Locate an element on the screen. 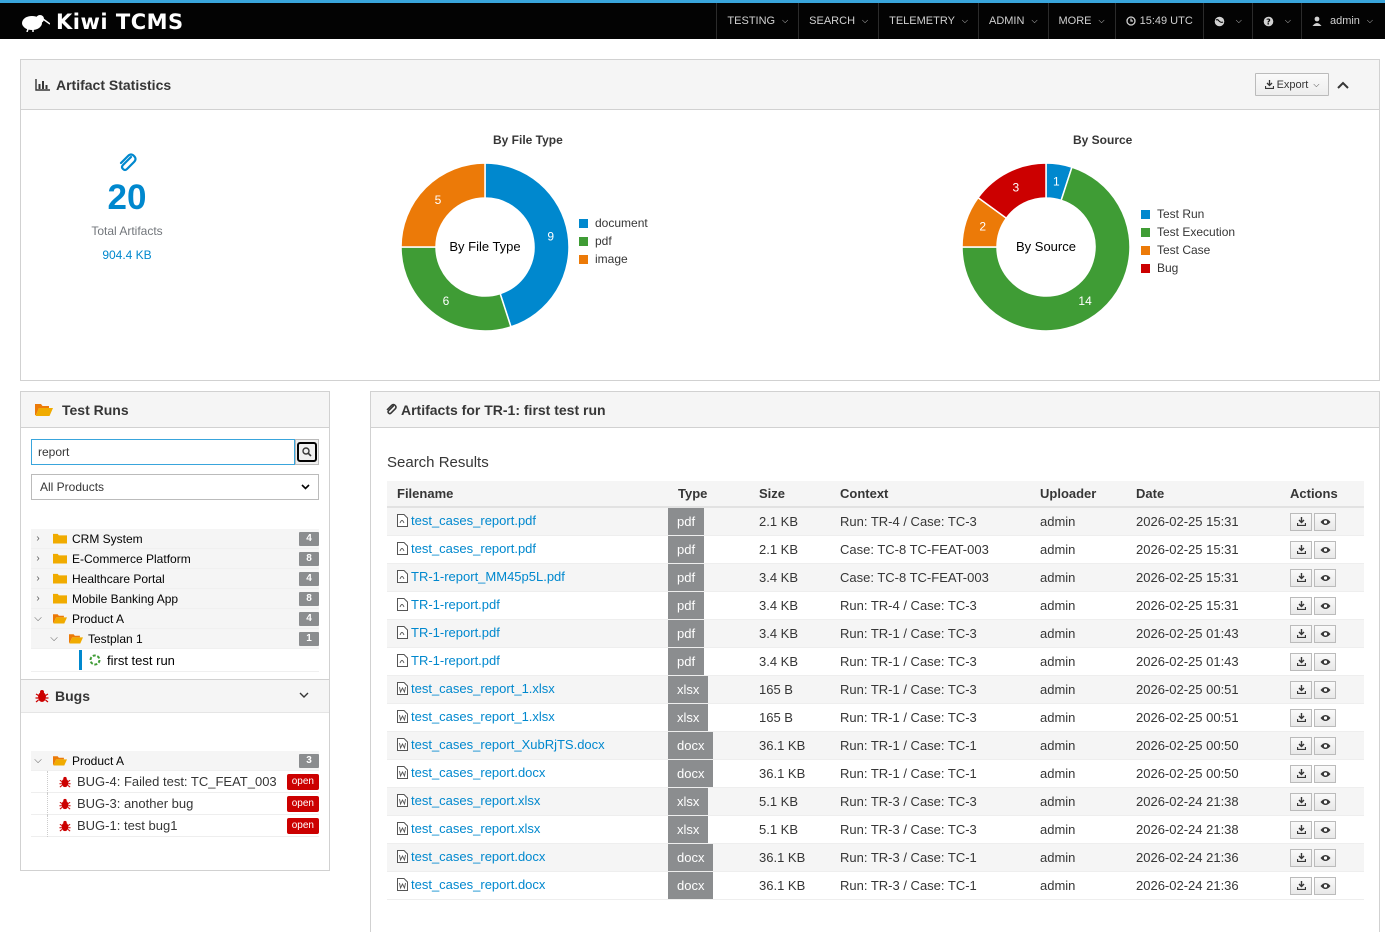 The width and height of the screenshot is (1385, 932). test-plan-node: ⌵ Testplan 1 1 is located at coordinates (175, 639).